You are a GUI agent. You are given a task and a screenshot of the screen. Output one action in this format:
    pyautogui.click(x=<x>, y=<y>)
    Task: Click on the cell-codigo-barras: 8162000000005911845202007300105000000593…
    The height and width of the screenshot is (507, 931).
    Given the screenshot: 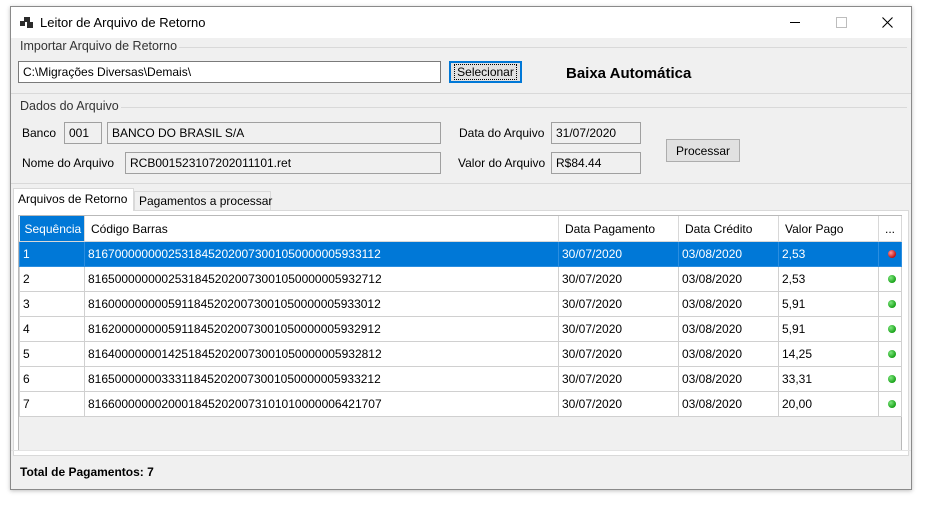 What is the action you would take?
    pyautogui.click(x=321, y=329)
    